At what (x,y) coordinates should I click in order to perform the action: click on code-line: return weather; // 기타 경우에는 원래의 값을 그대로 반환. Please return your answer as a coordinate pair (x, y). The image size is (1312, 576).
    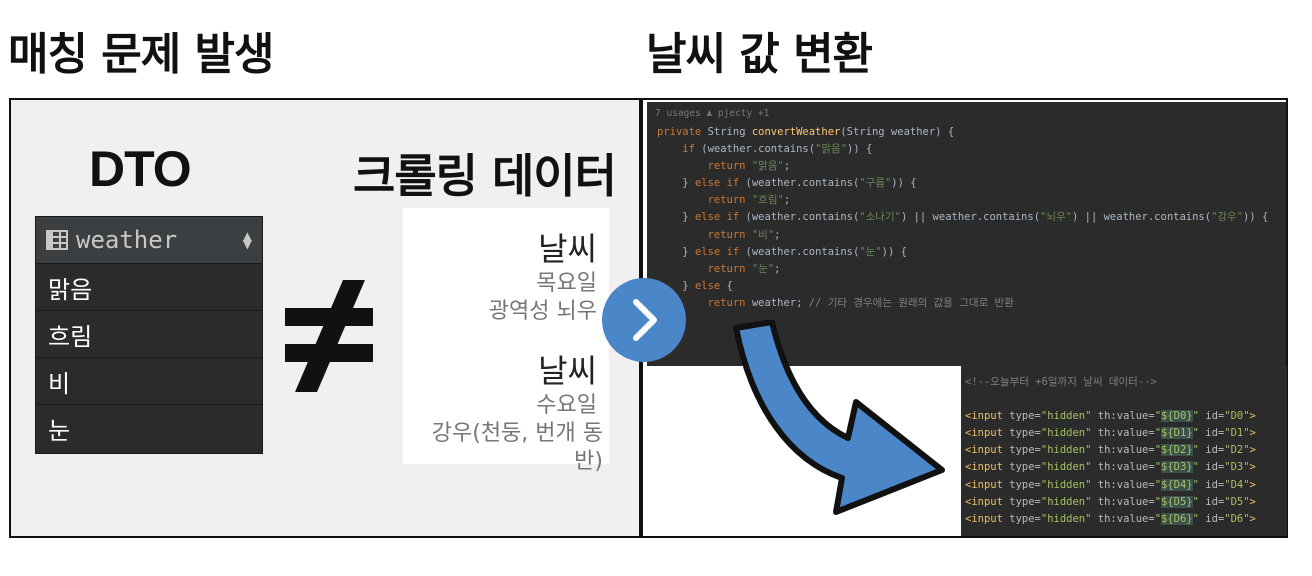
    Looking at the image, I should click on (860, 302).